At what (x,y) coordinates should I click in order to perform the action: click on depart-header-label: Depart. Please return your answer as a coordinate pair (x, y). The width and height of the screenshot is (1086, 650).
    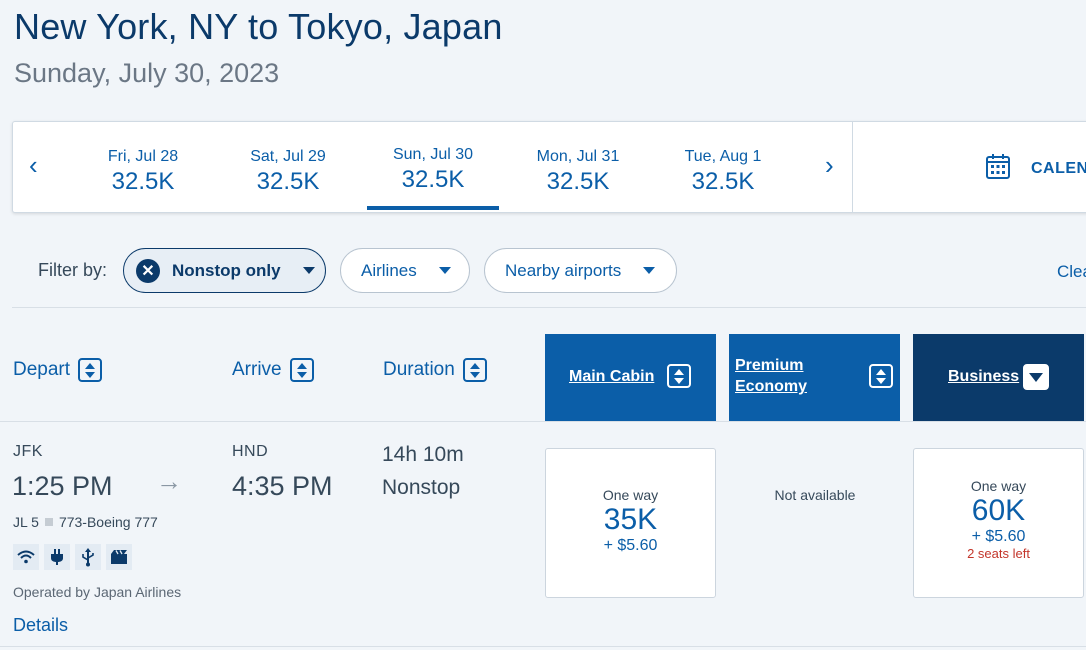
    Looking at the image, I should click on (42, 369).